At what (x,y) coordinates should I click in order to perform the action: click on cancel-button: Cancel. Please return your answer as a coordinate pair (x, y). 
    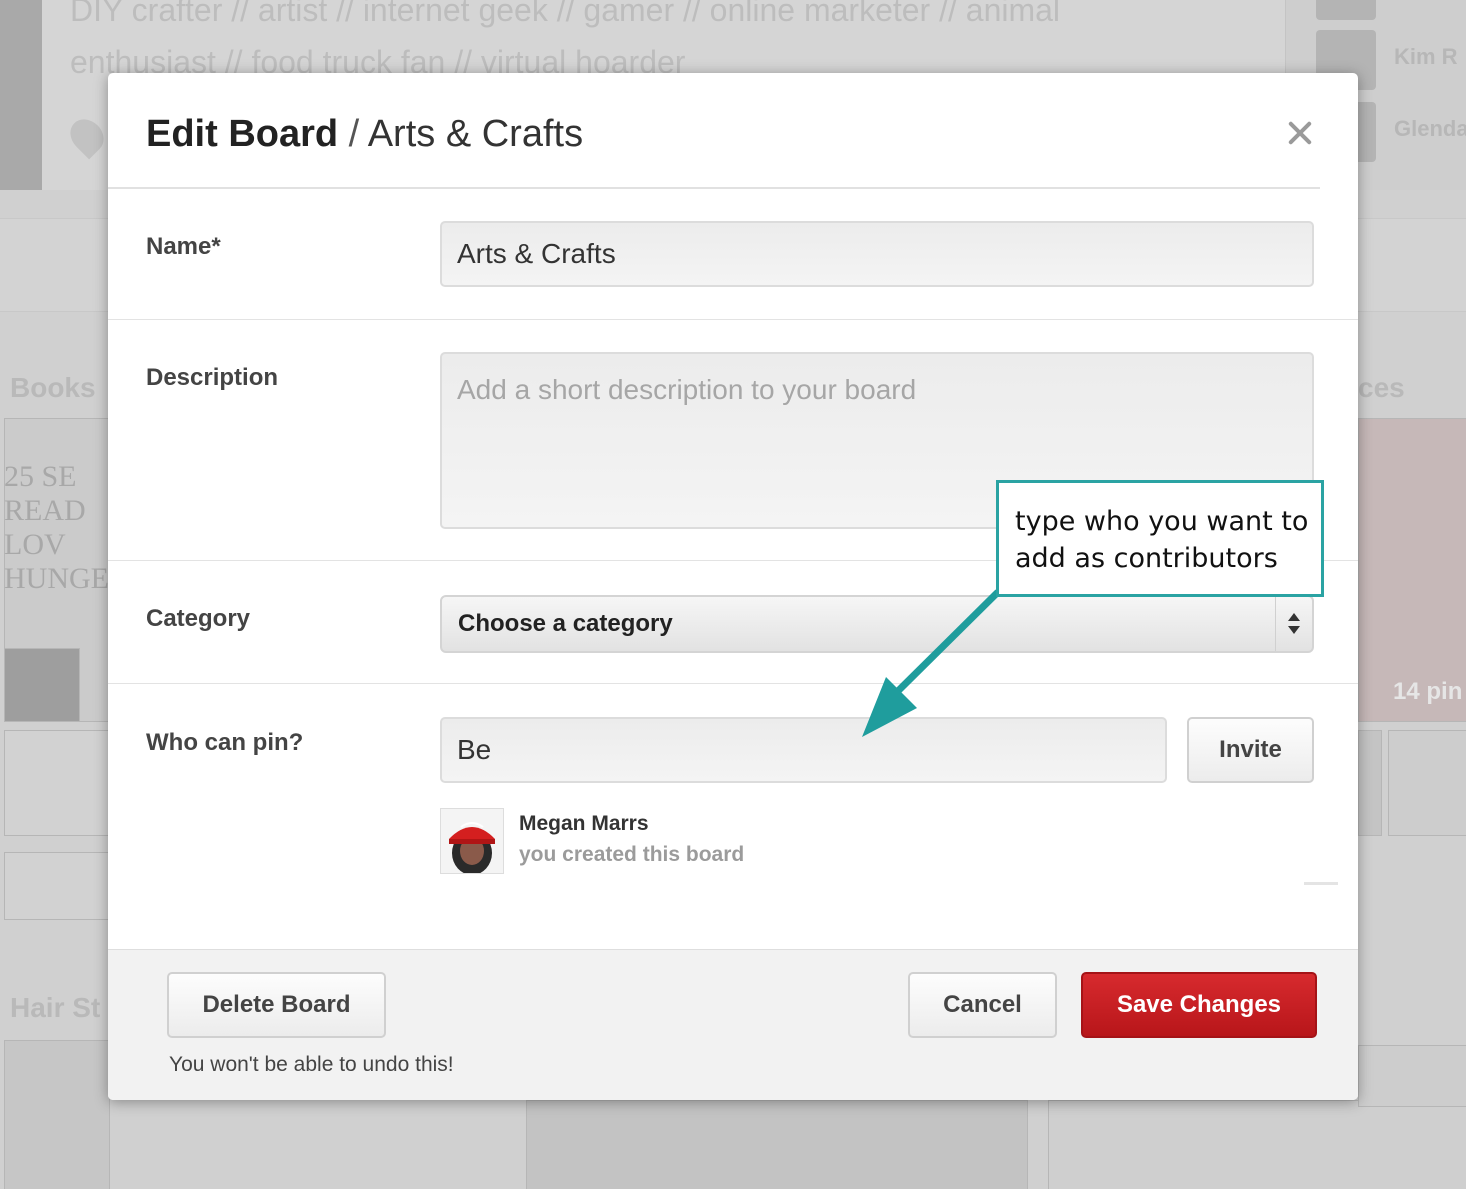
    Looking at the image, I should click on (982, 1005).